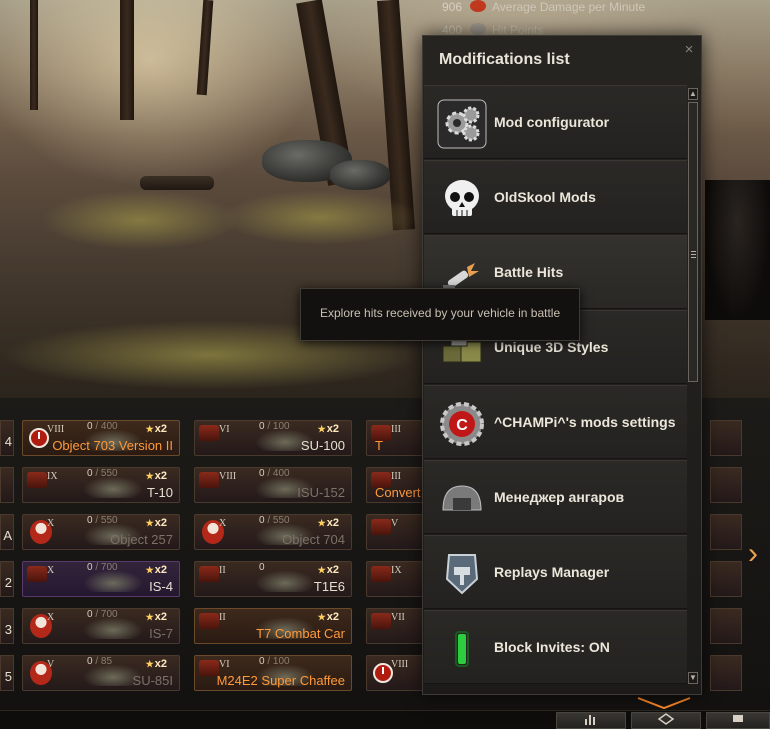 Image resolution: width=770 pixels, height=729 pixels. I want to click on tank-card: II ★x2 T7 Combat Car, so click(273, 626).